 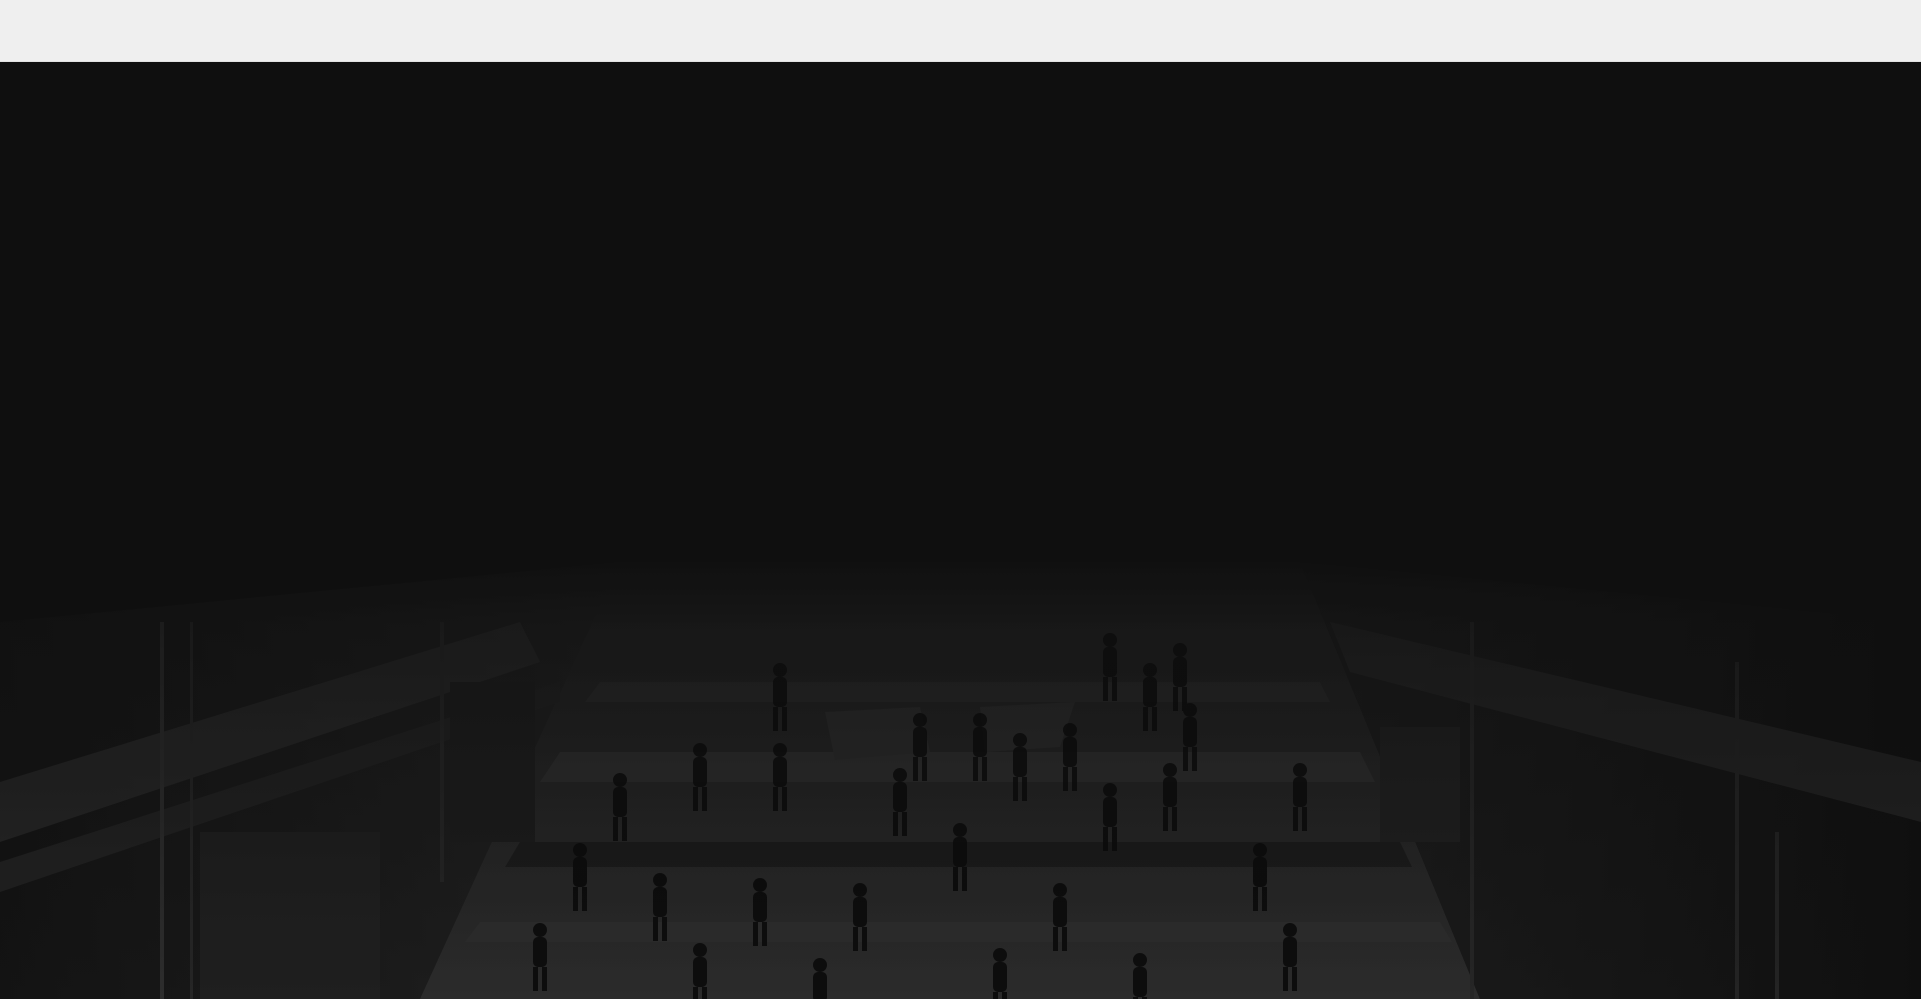 I want to click on top-bar, so click(x=960, y=31).